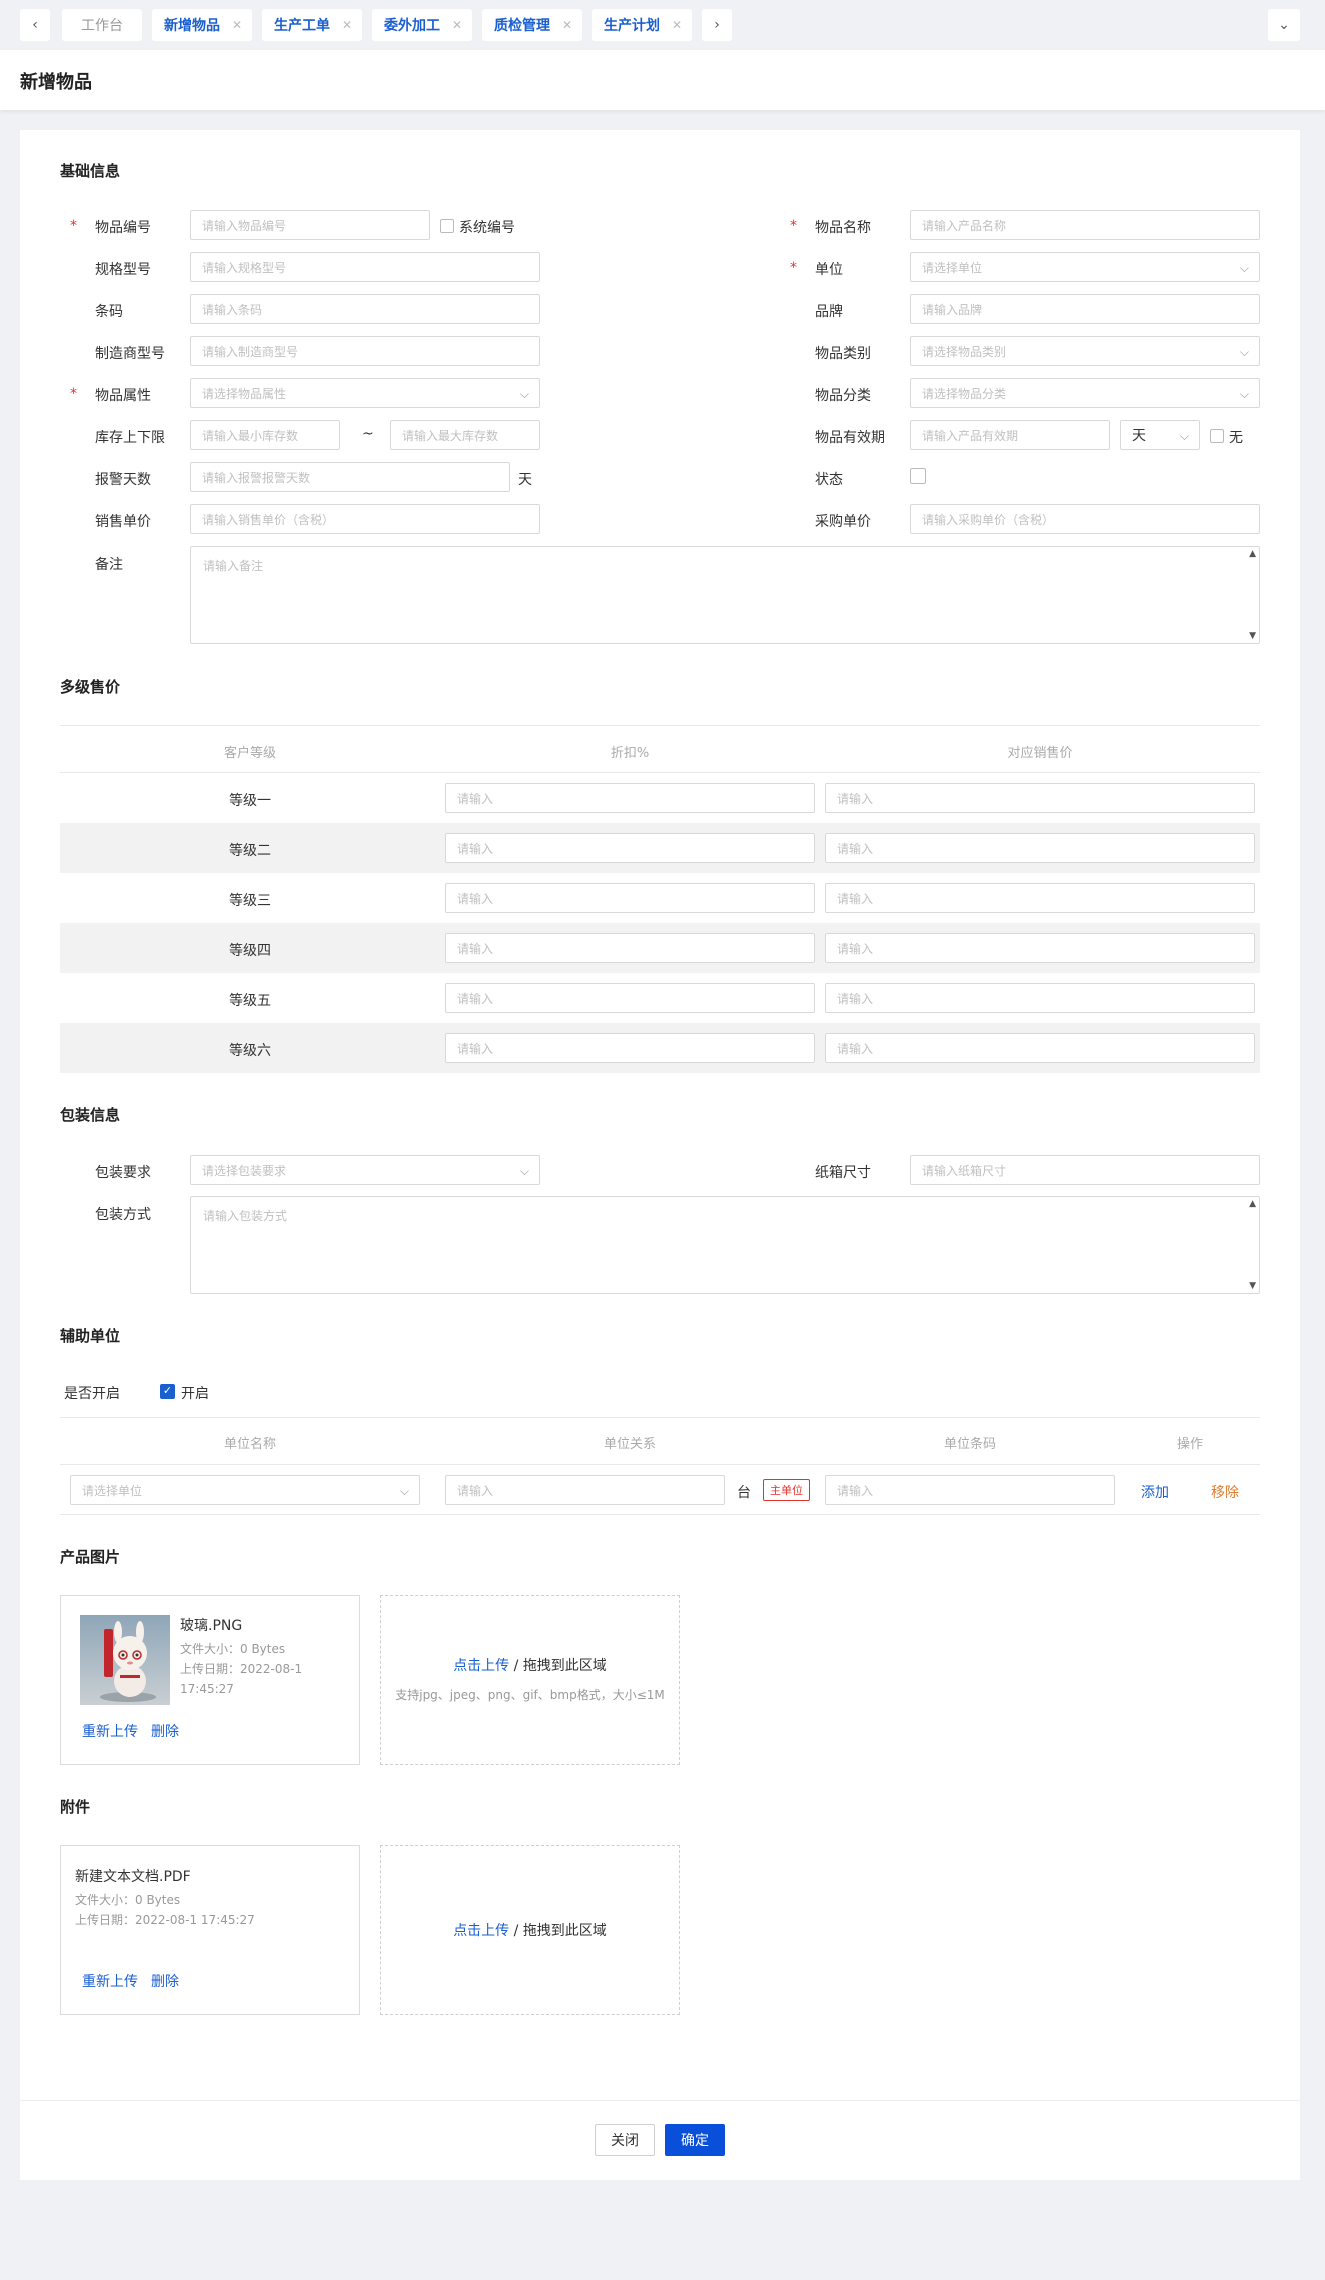  I want to click on mfr-model-input: 请输入制造商型号, so click(365, 351).